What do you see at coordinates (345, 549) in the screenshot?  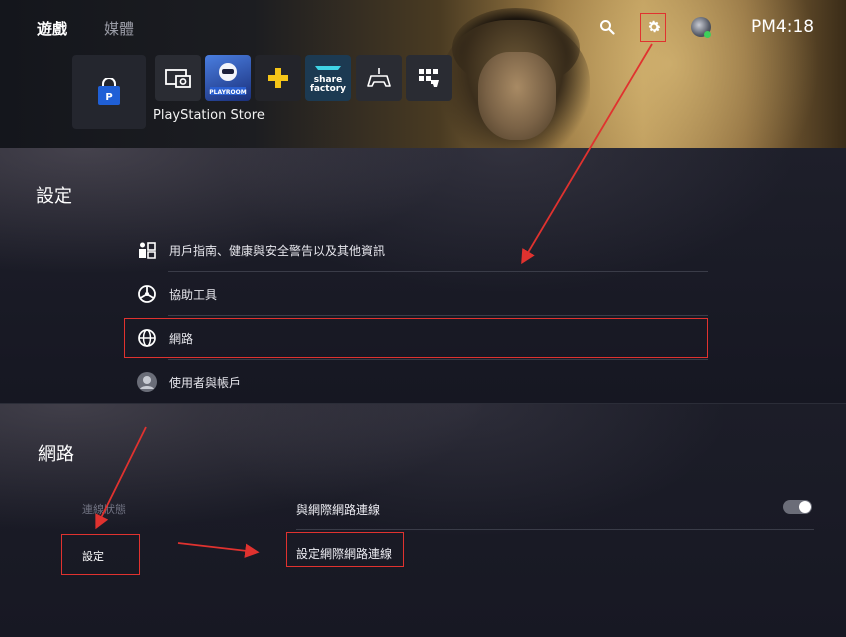 I see `annotation-box-setup` at bounding box center [345, 549].